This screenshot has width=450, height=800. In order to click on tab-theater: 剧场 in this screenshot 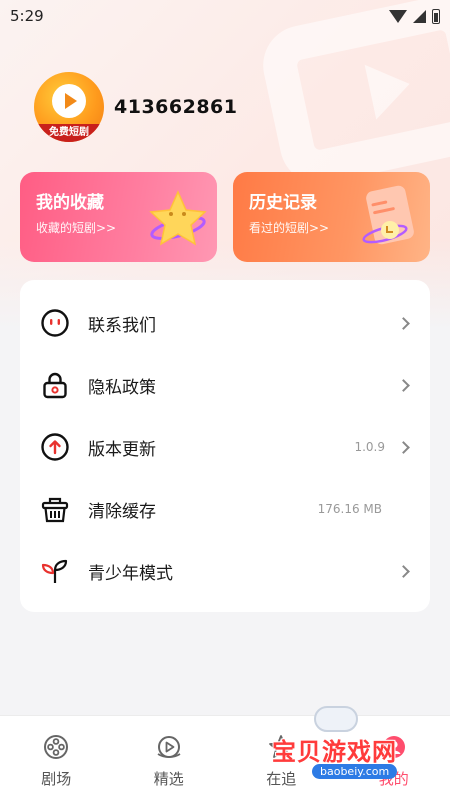, I will do `click(56, 758)`.